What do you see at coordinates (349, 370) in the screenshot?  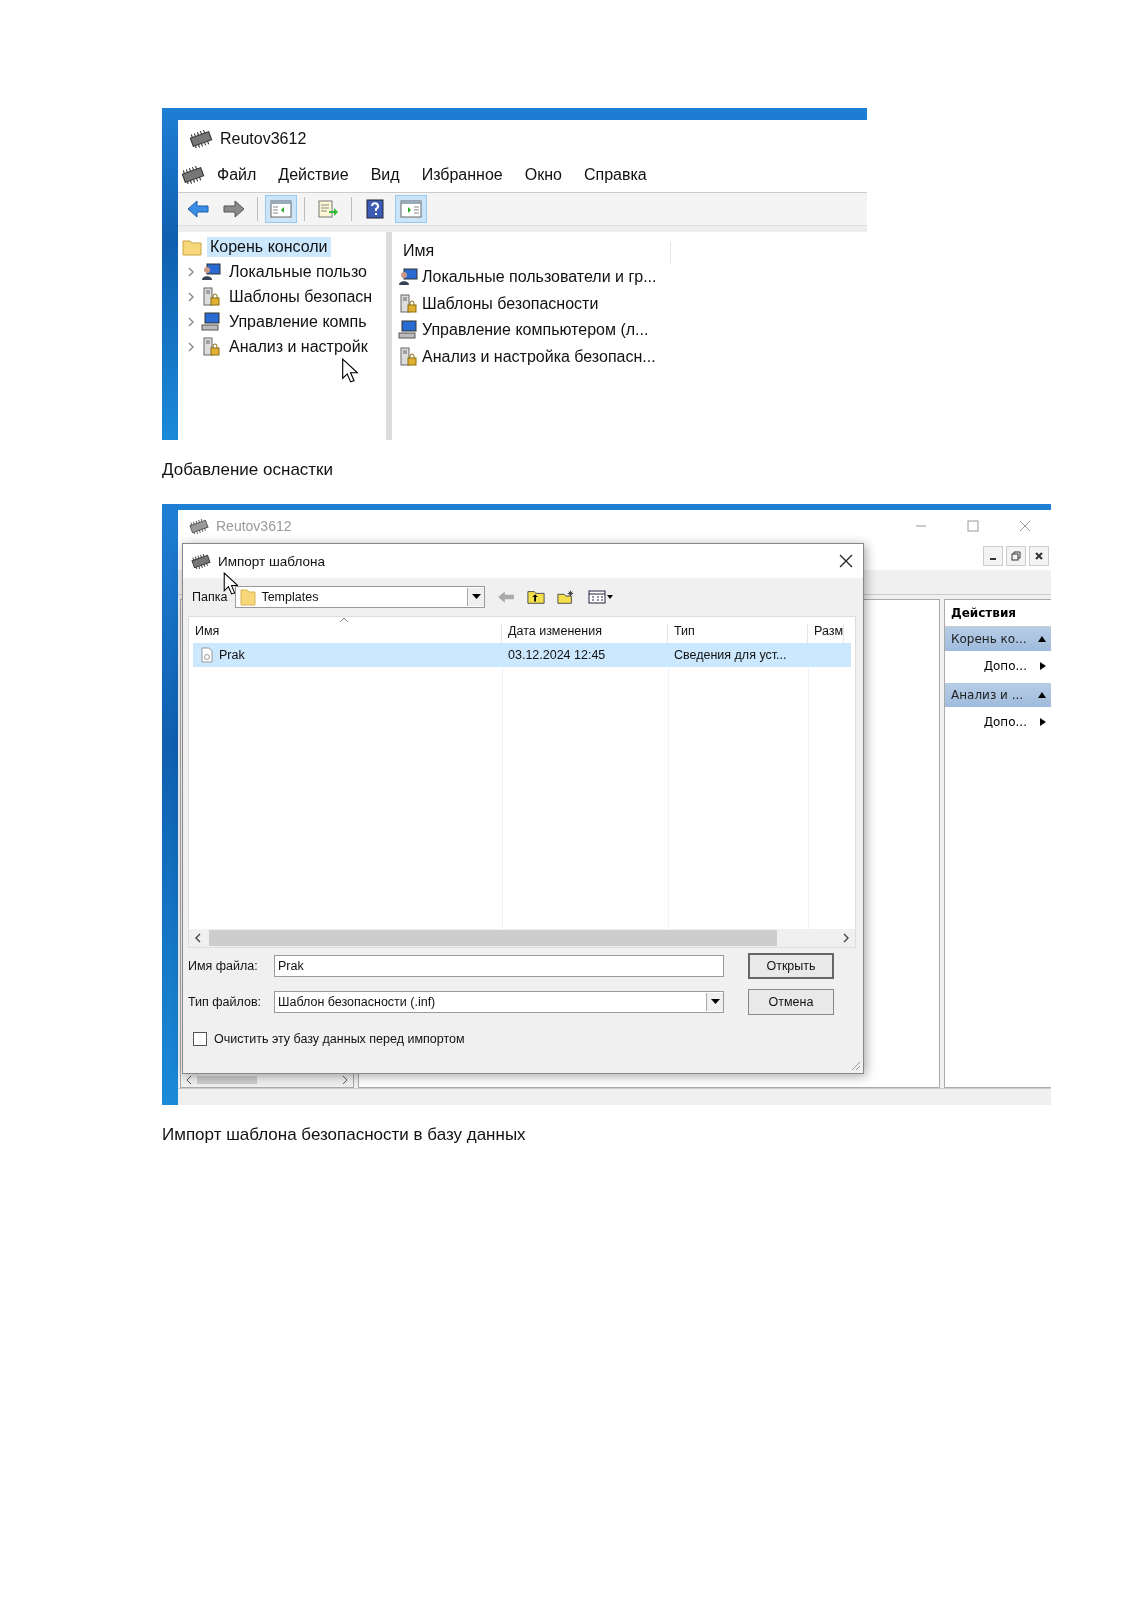 I see `cursor-icon` at bounding box center [349, 370].